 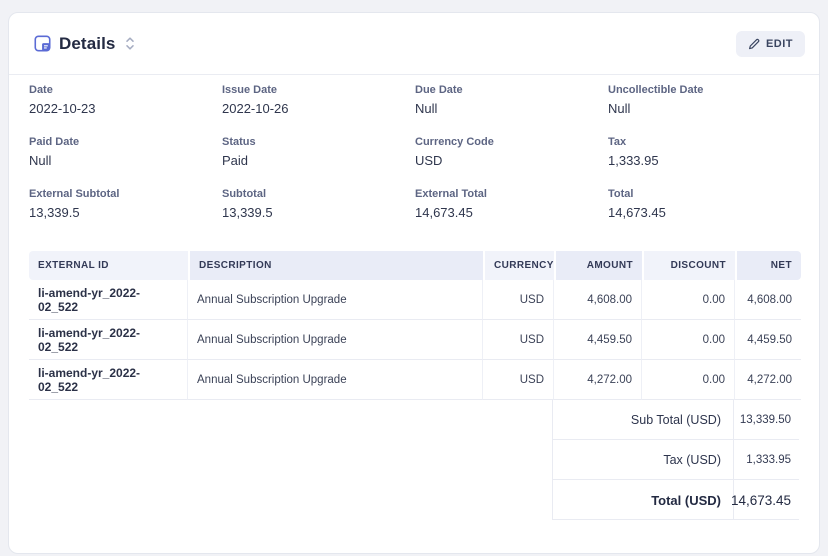 What do you see at coordinates (598, 380) in the screenshot?
I see `cell-amount: 4,272.00` at bounding box center [598, 380].